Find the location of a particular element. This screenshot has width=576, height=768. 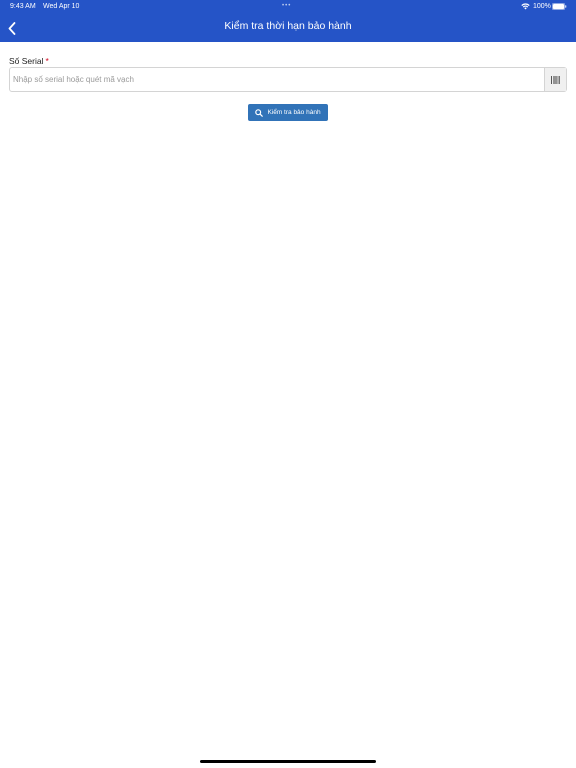

serial-input-group is located at coordinates (288, 79).